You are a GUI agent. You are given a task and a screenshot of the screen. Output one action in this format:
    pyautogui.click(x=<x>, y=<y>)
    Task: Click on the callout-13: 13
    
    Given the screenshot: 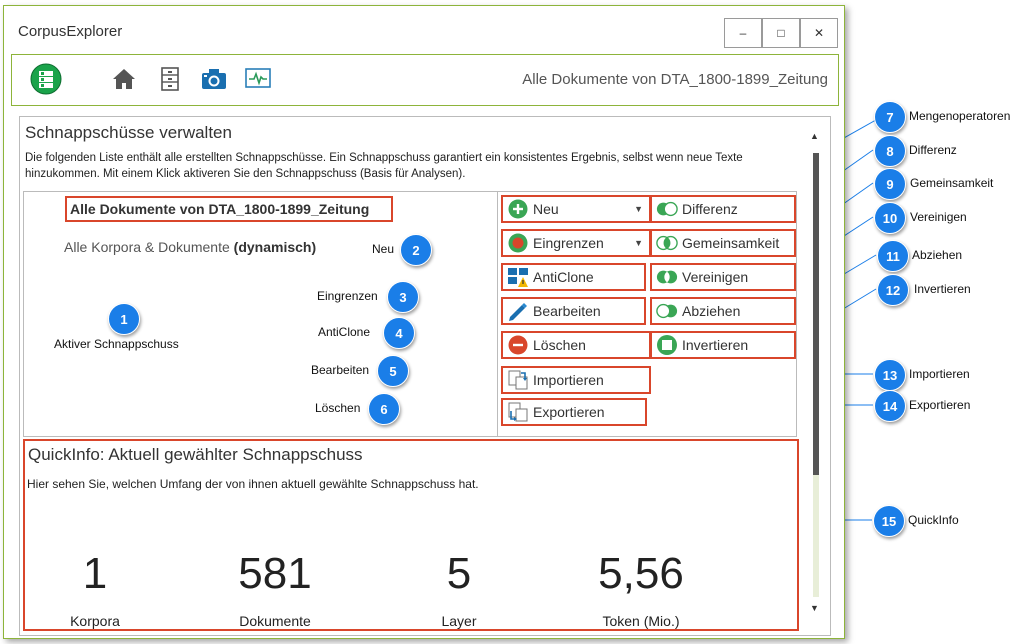 What is the action you would take?
    pyautogui.click(x=890, y=375)
    